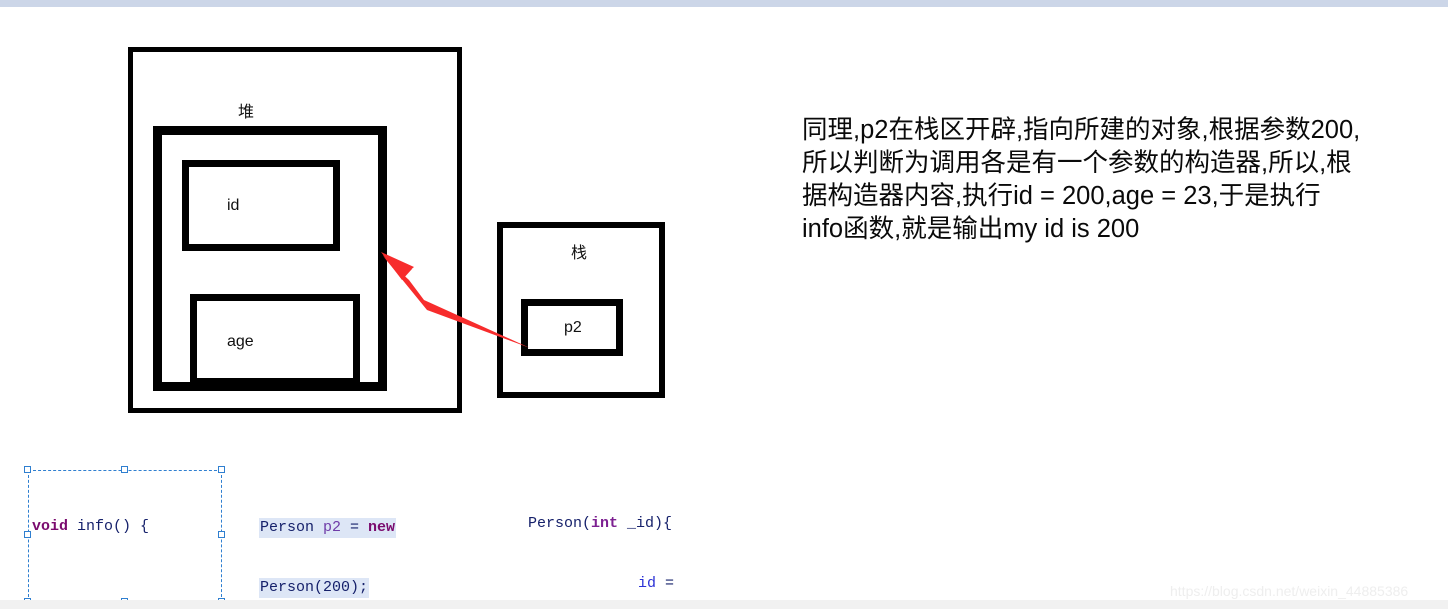 This screenshot has height=609, width=1448. I want to click on code-block-new-person: Person p2 = new Person(200);, so click(339, 543).